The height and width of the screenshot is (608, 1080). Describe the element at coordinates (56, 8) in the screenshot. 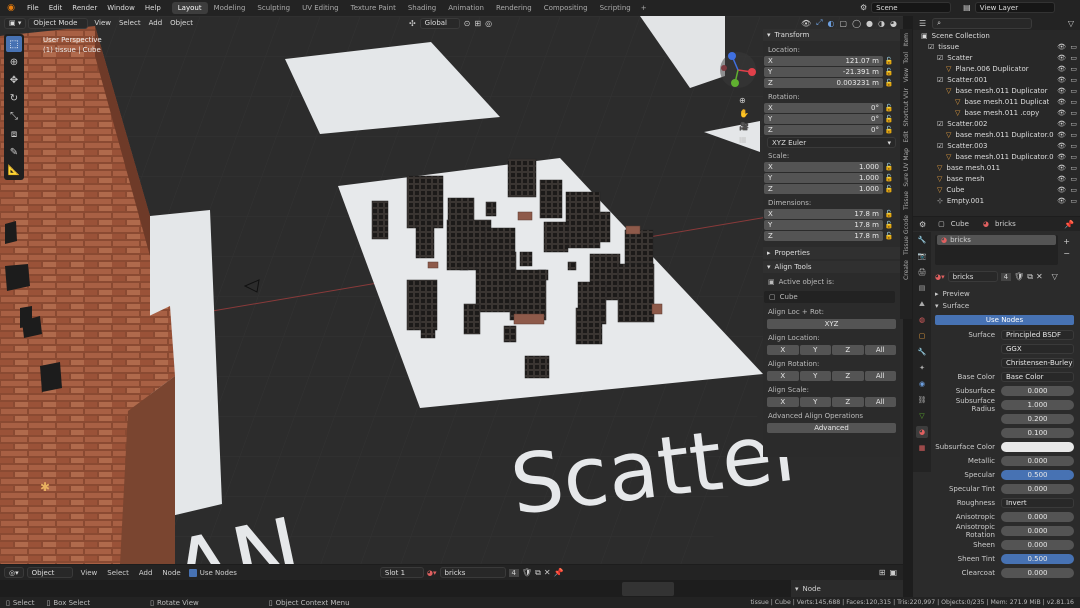

I see `menu-edit: Edit` at that location.